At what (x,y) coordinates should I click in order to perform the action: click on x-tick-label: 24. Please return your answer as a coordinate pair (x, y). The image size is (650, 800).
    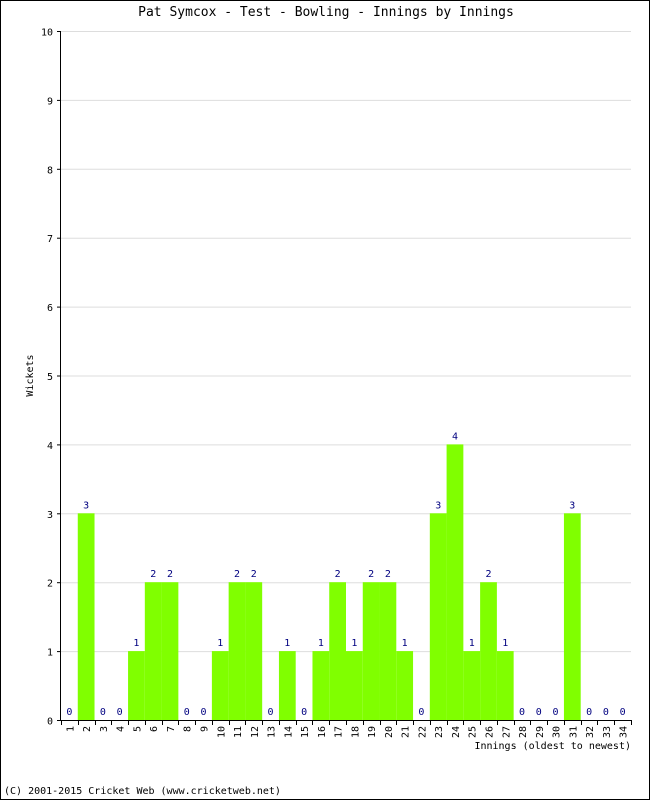
    Looking at the image, I should click on (456, 732).